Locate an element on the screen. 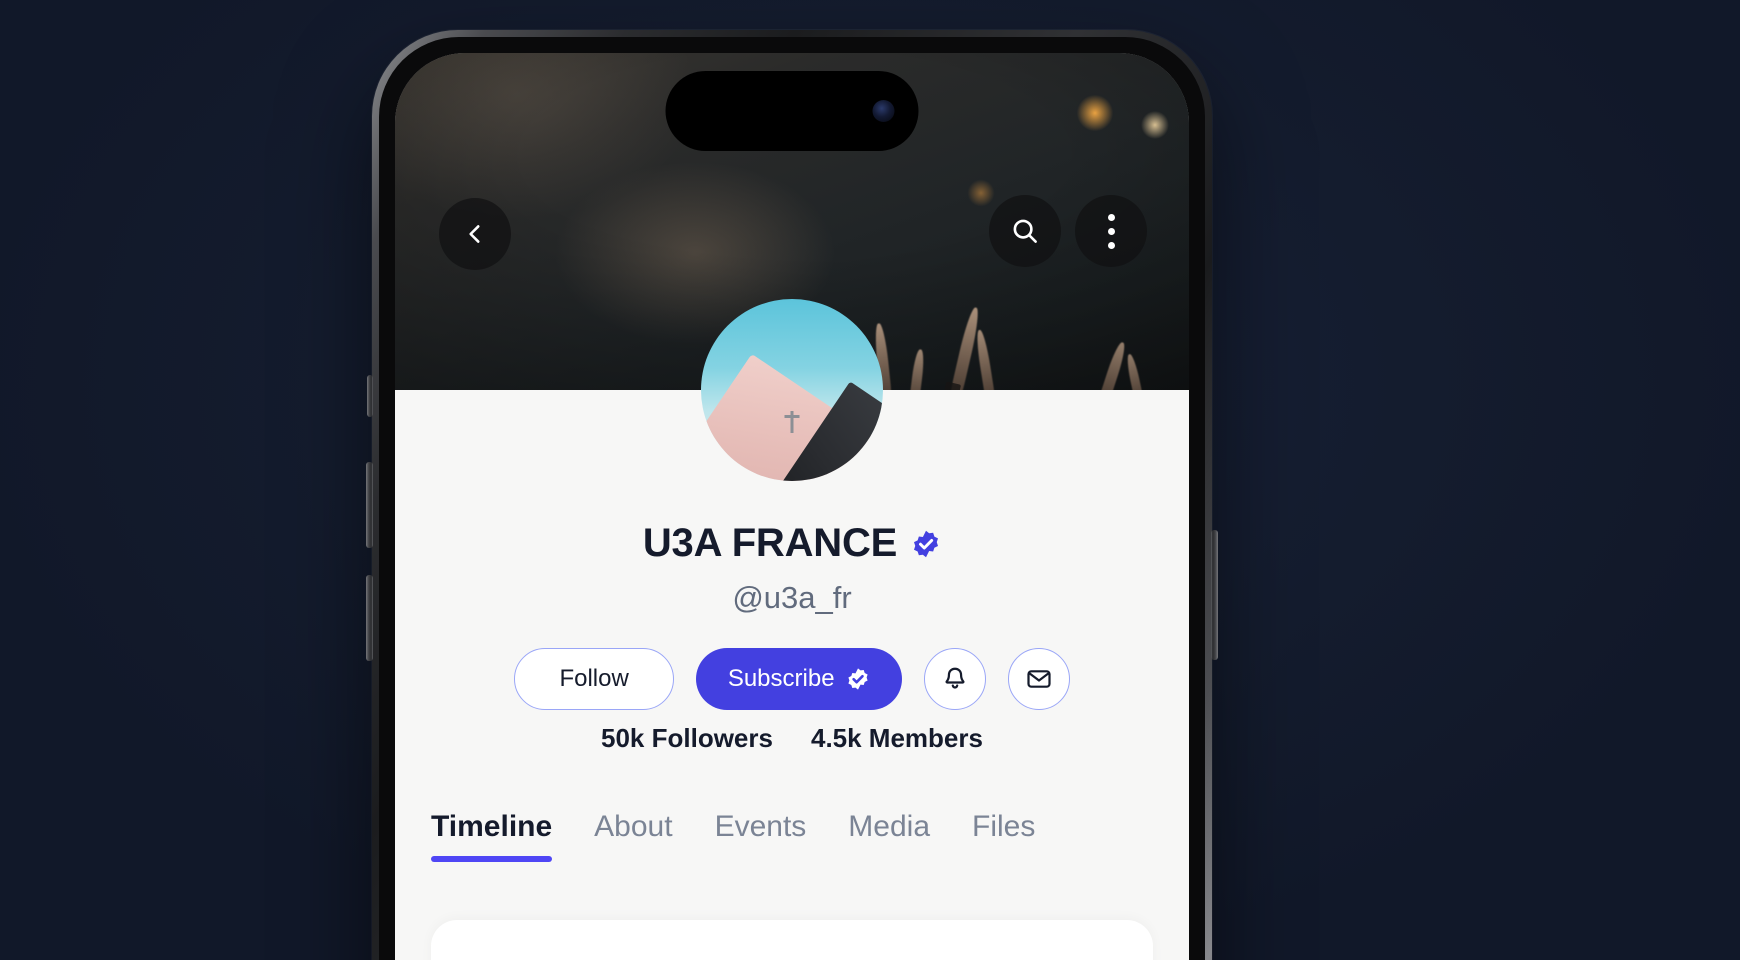  subscribe-button: Subscribe is located at coordinates (798, 679).